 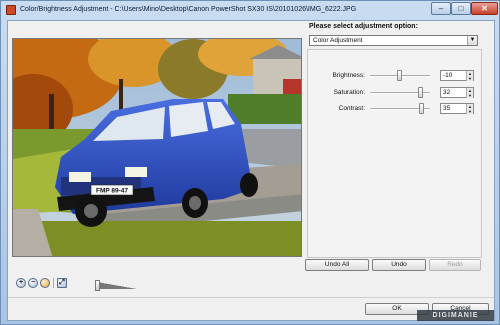 I want to click on zoom-slider-ramp, so click(x=117, y=285).